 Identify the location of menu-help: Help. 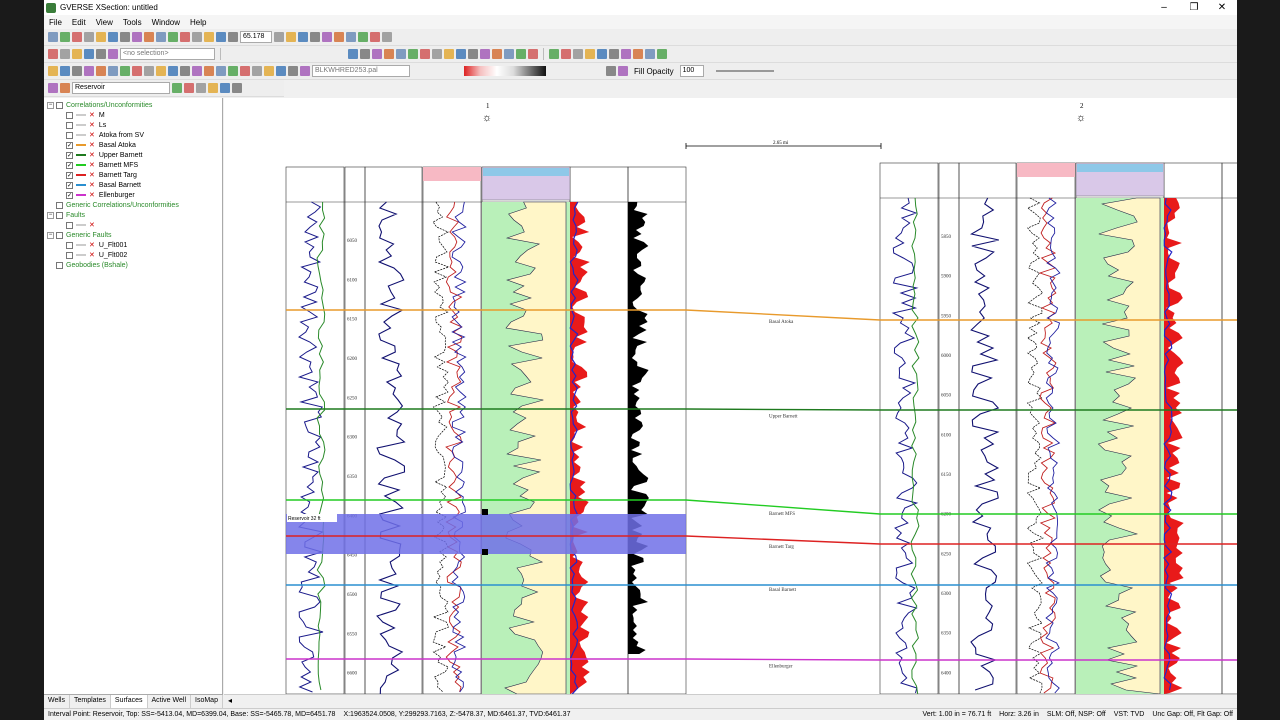
(198, 22).